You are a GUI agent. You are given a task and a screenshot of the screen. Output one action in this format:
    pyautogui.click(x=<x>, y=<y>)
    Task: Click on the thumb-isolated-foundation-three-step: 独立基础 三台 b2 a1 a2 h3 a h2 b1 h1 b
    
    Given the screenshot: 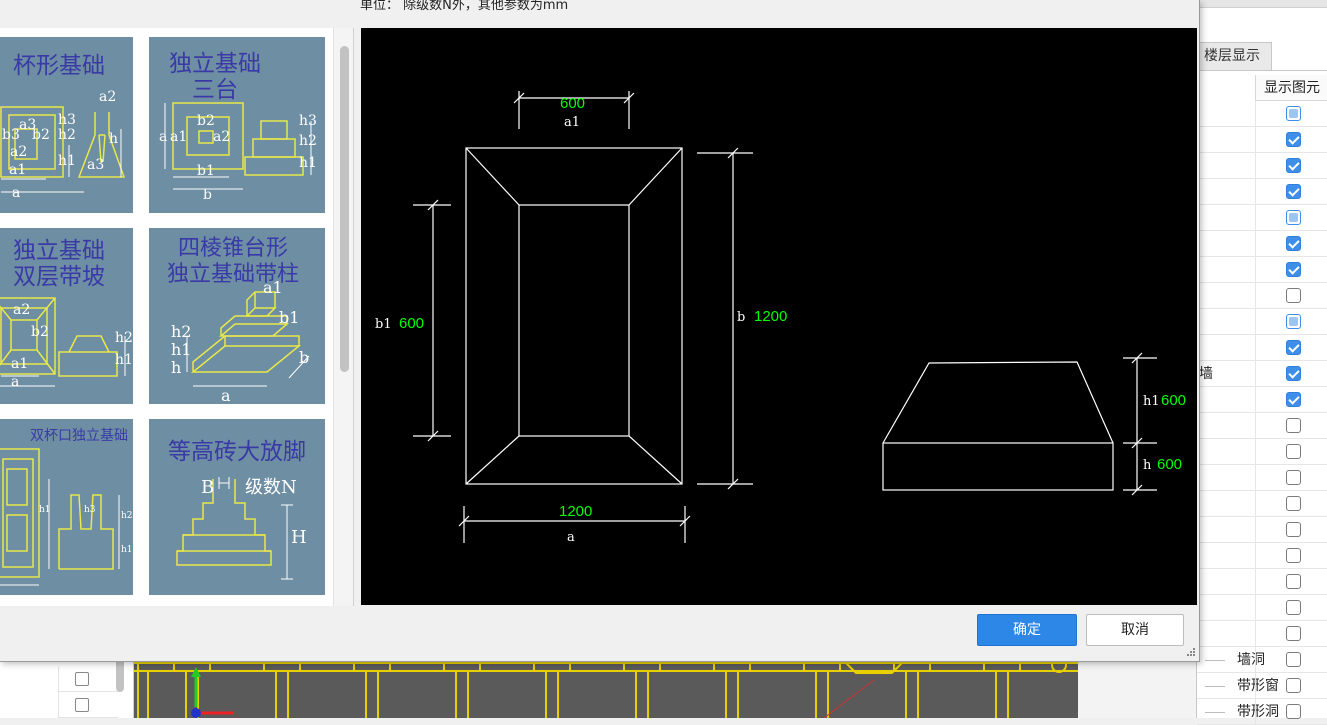 What is the action you would take?
    pyautogui.click(x=237, y=125)
    